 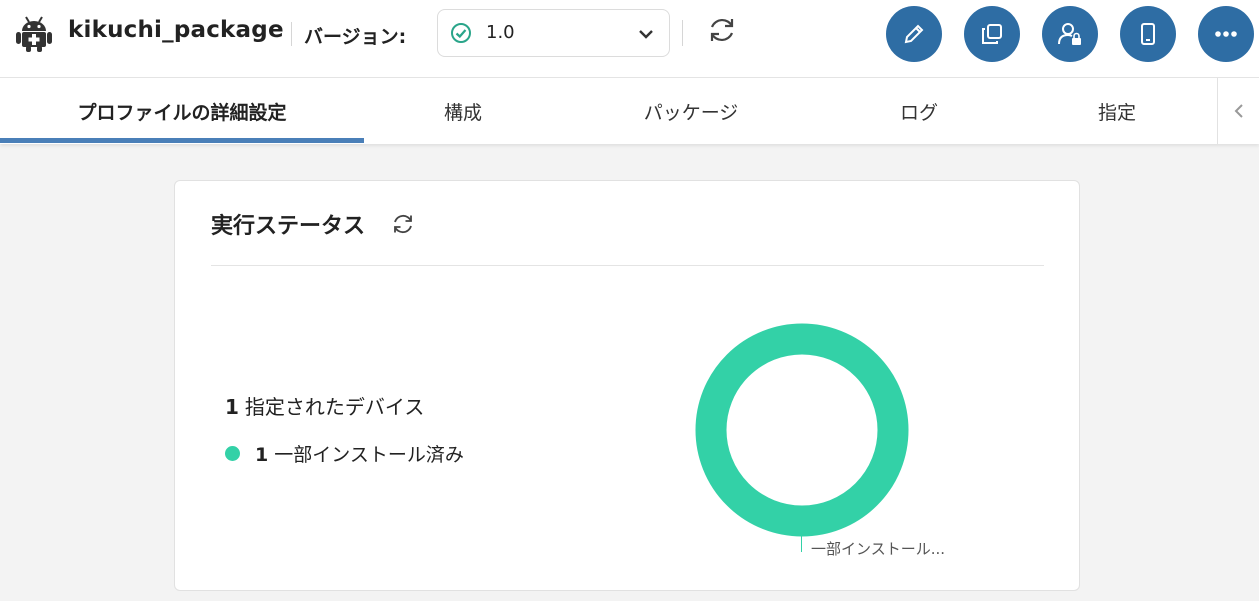 I want to click on copy-icon, so click(x=992, y=34).